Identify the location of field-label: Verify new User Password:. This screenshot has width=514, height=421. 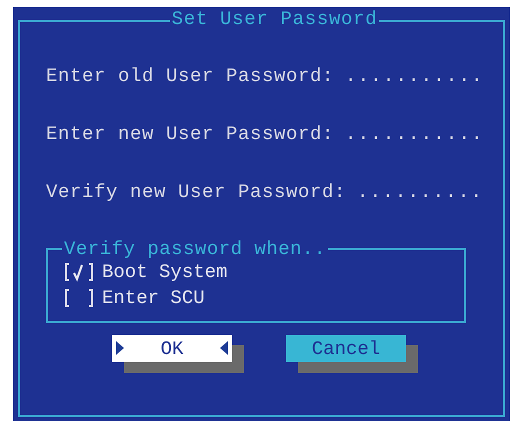
(196, 192).